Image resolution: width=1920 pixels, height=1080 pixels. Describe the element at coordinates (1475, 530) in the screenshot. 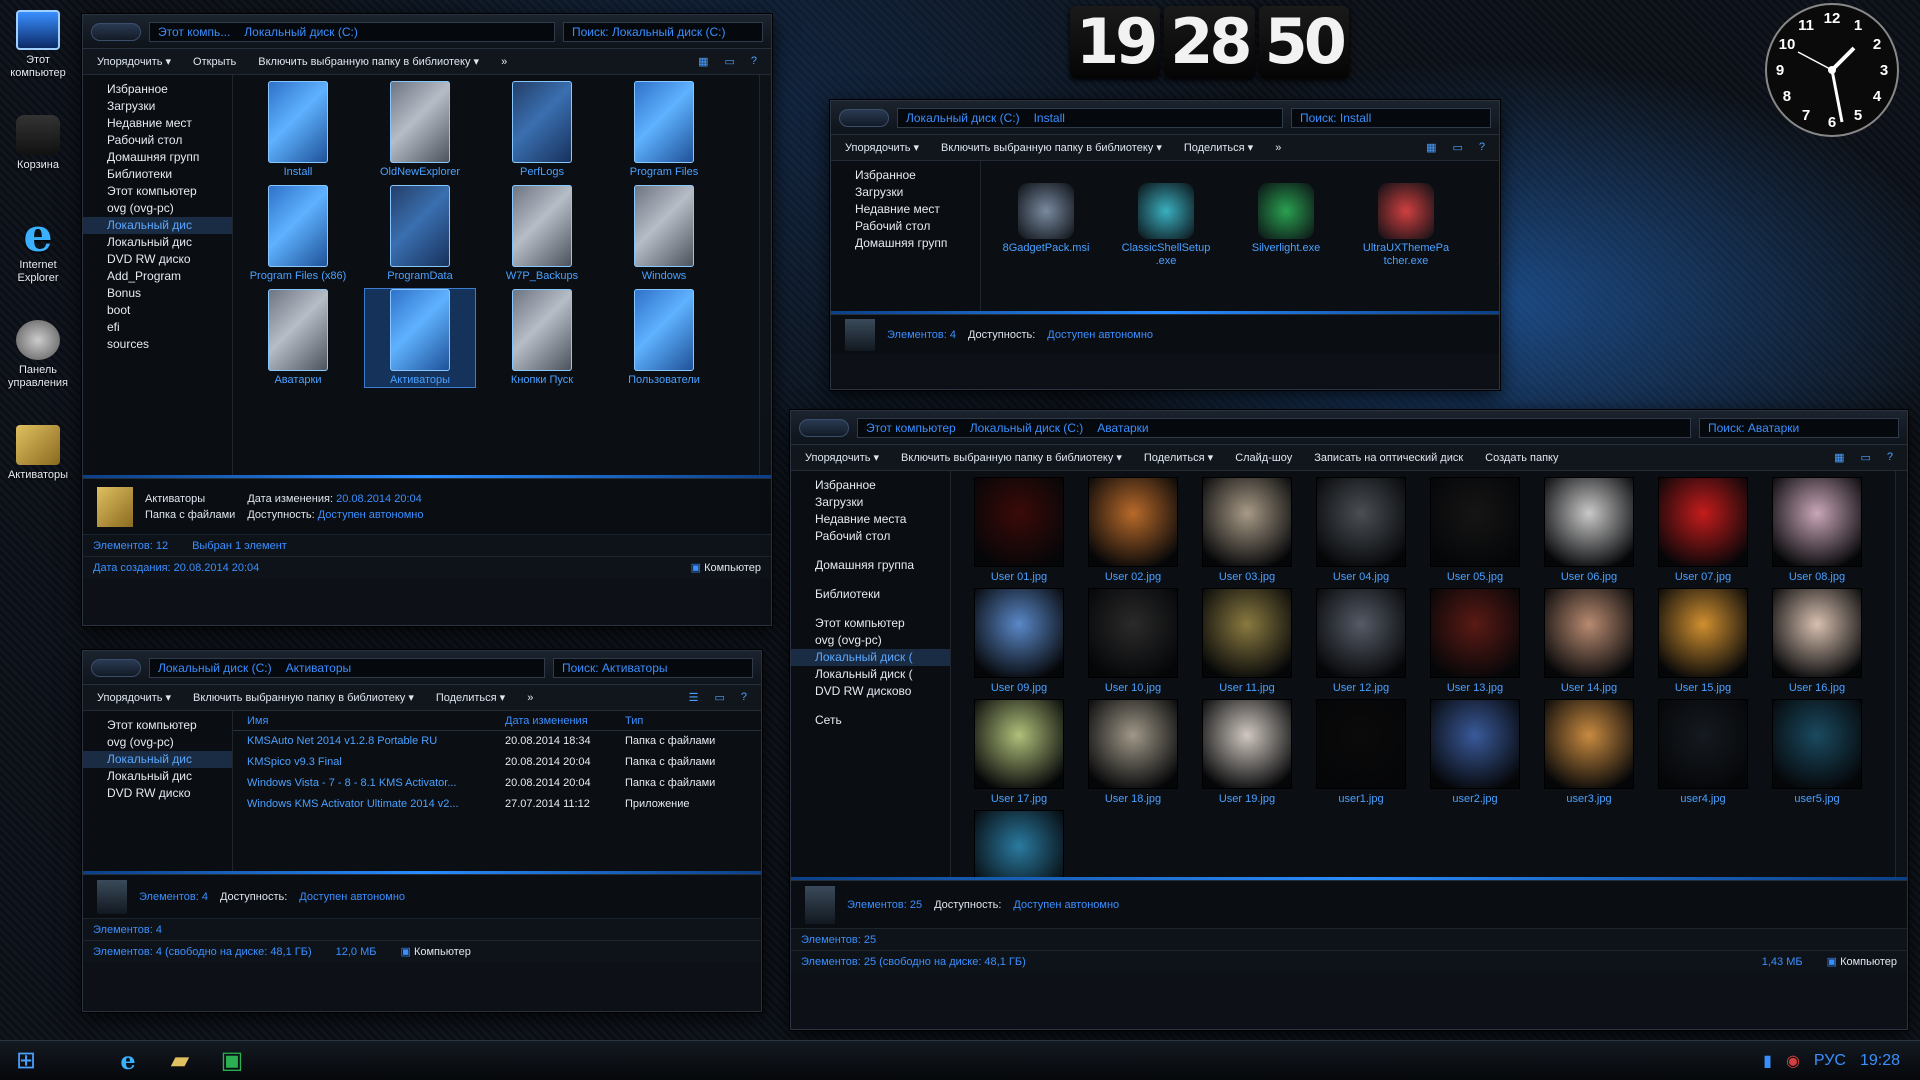

I see `image-item: User 05.jpg` at that location.